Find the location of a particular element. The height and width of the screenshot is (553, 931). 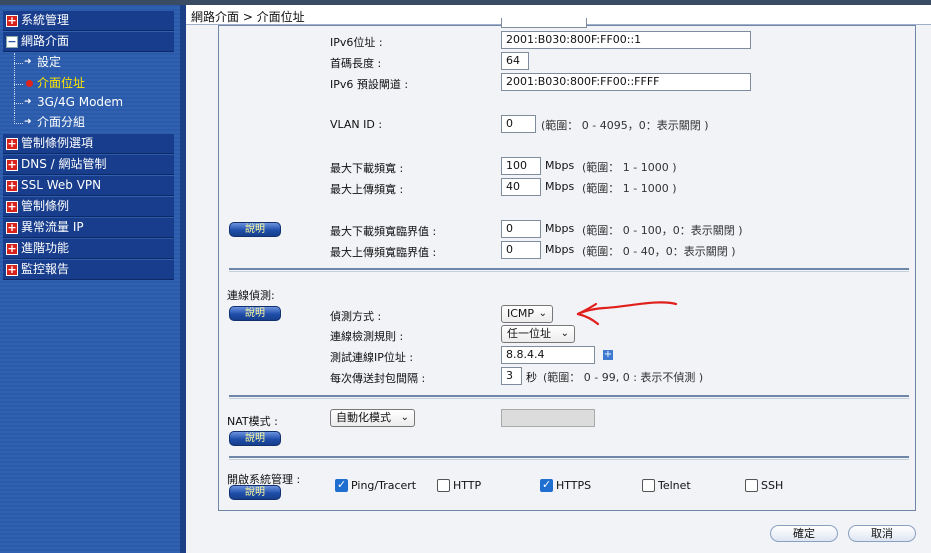

detect-method-label: 偵測方式 : is located at coordinates (356, 316).